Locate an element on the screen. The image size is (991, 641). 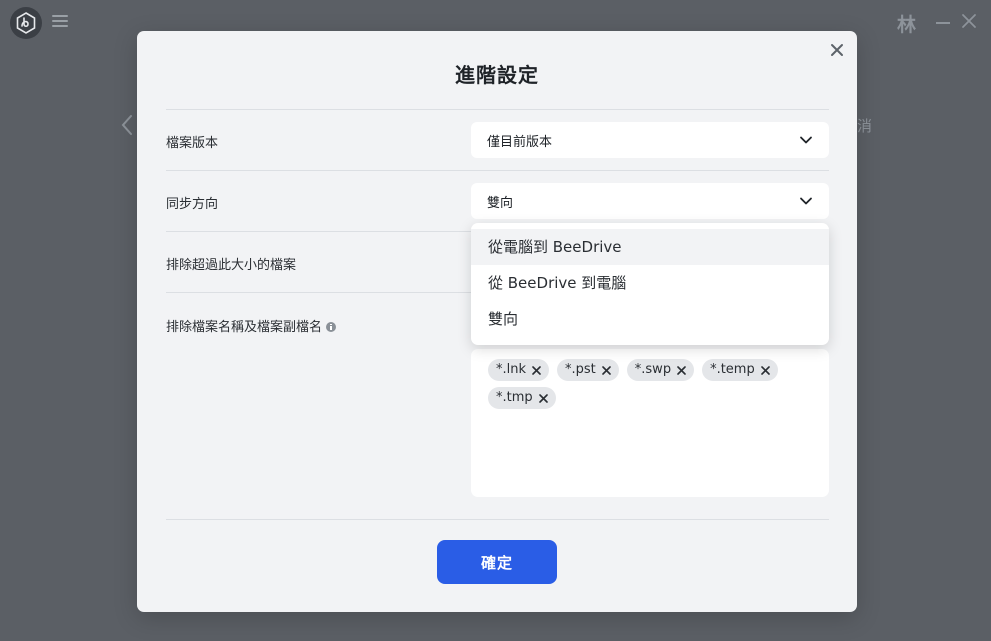
exclude-names-label-text: 排除檔案名稱及檔案副檔名 is located at coordinates (244, 327).